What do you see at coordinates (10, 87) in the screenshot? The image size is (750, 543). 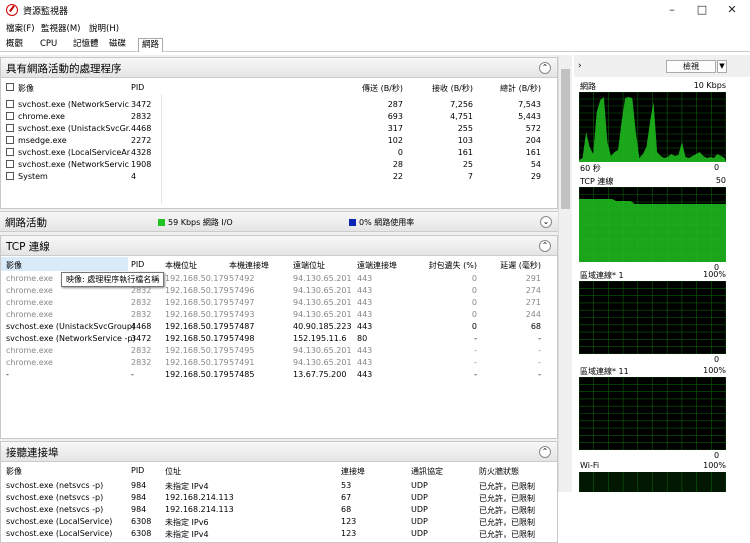 I see `select-all-checkbox` at bounding box center [10, 87].